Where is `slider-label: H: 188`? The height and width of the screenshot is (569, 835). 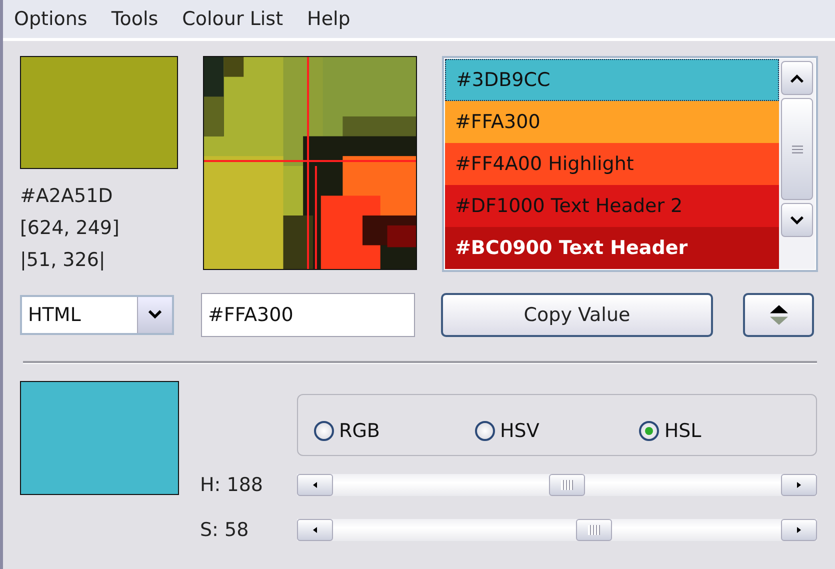
slider-label: H: 188 is located at coordinates (232, 485).